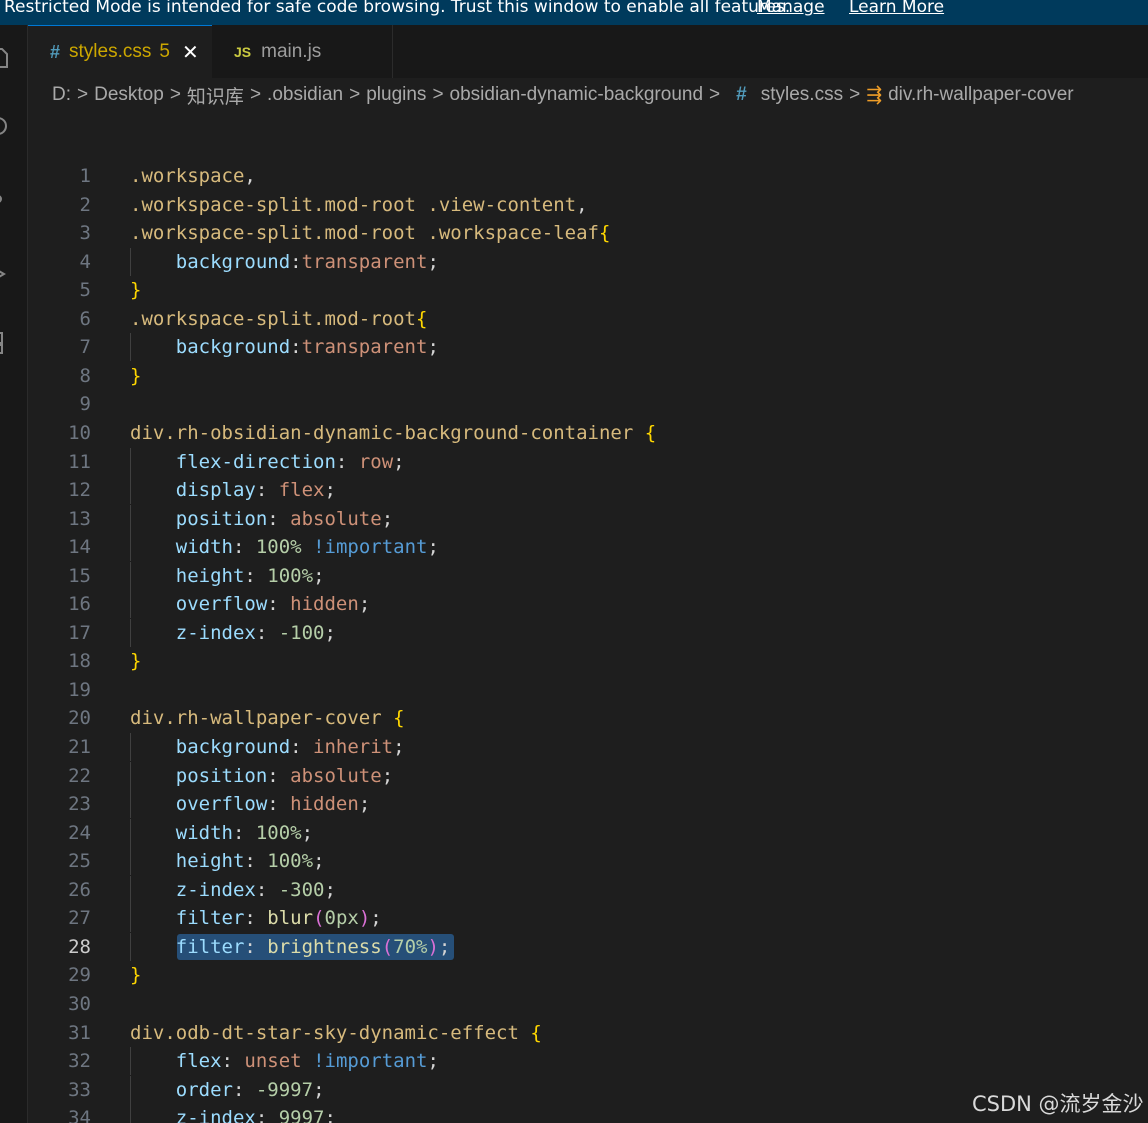  Describe the element at coordinates (267, 718) in the screenshot. I see `code-text: div.rh-wallpaper-cover {` at that location.